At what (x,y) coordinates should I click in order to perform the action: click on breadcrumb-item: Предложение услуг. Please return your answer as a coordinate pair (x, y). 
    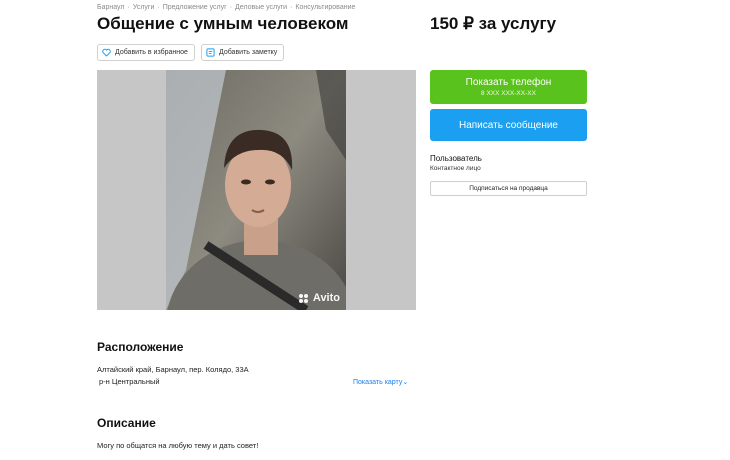
    Looking at the image, I should click on (195, 7).